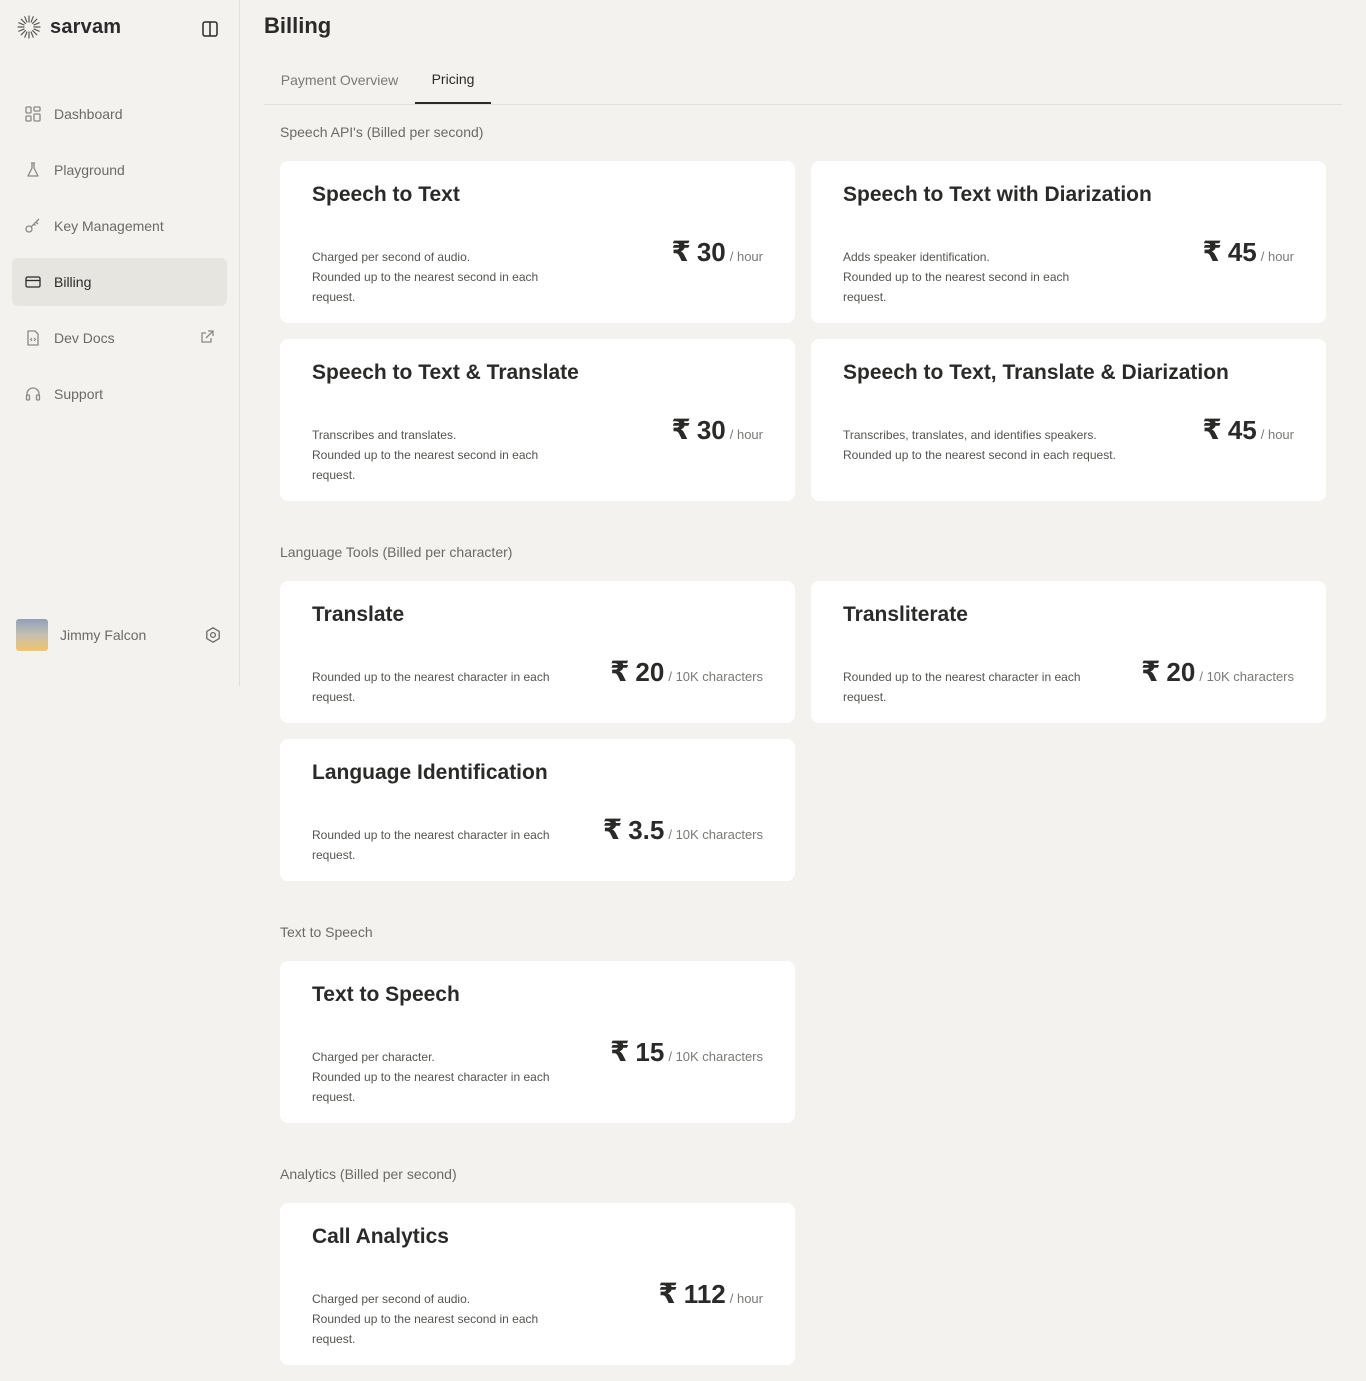 Image resolution: width=1366 pixels, height=1381 pixels. Describe the element at coordinates (430, 772) in the screenshot. I see `card-title: Language Identification` at that location.